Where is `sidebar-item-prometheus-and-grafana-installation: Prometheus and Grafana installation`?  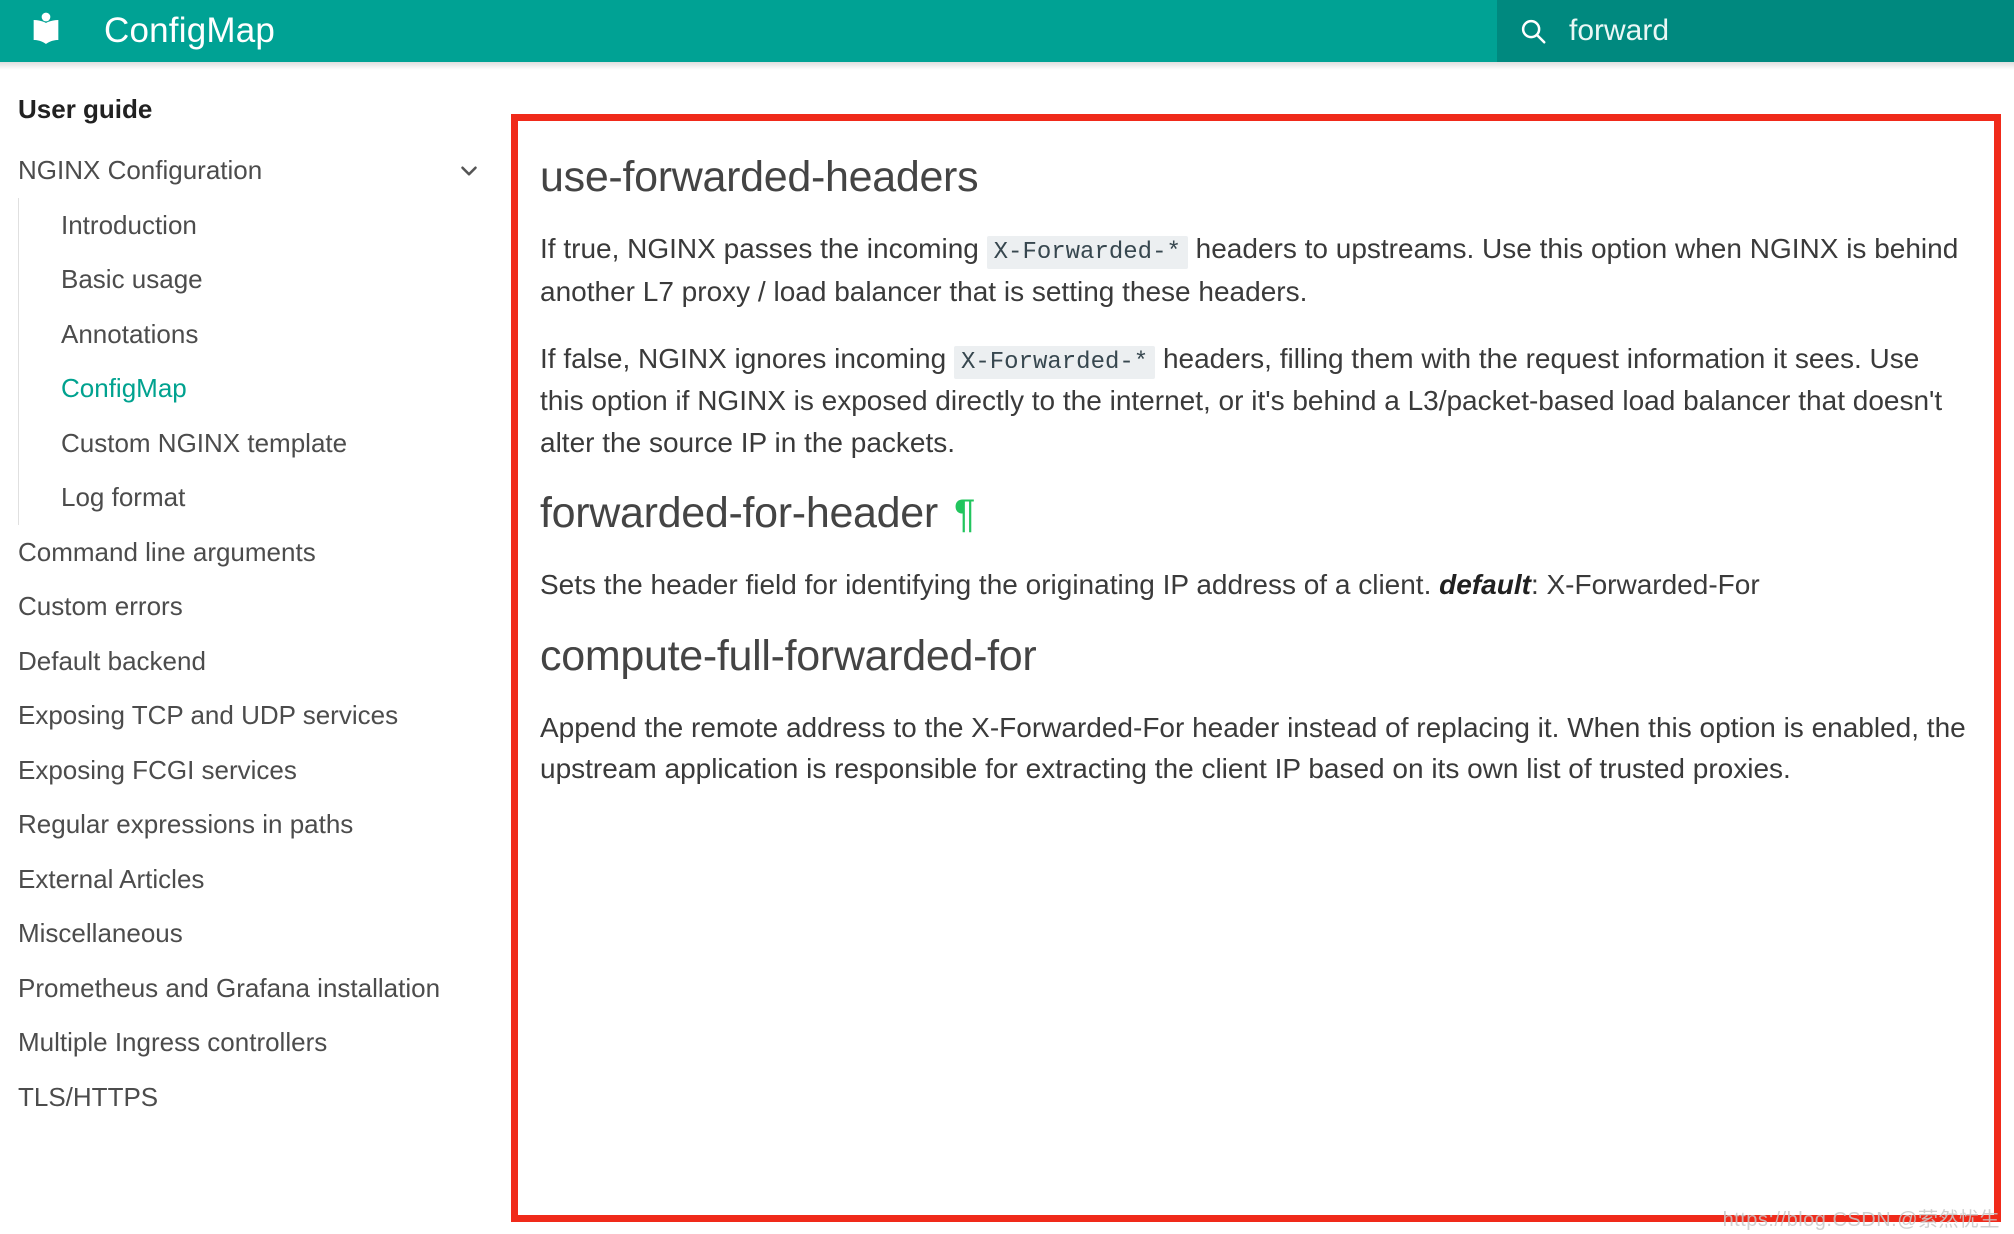
sidebar-item-prometheus-and-grafana-installation: Prometheus and Grafana installation is located at coordinates (250, 988).